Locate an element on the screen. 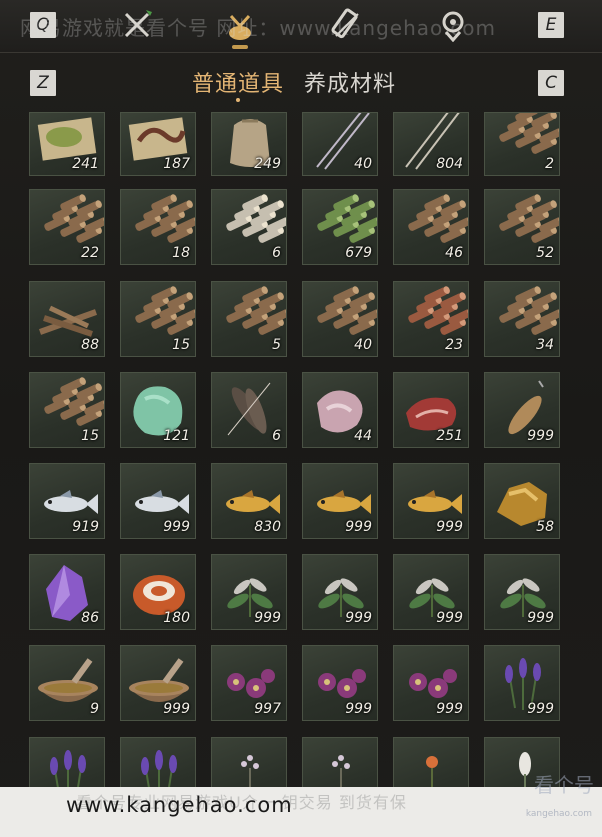 The width and height of the screenshot is (602, 837). item-quantity: 241 is located at coordinates (85, 164).